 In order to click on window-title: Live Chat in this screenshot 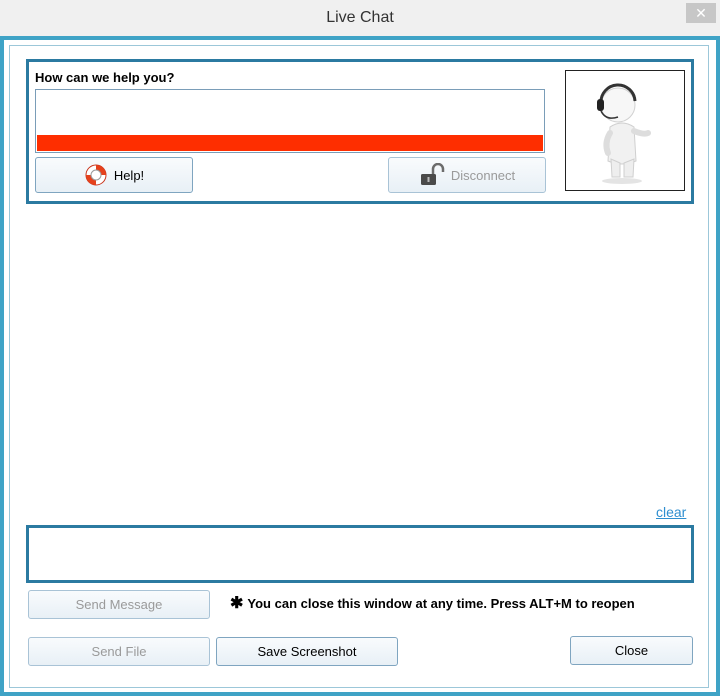, I will do `click(360, 17)`.